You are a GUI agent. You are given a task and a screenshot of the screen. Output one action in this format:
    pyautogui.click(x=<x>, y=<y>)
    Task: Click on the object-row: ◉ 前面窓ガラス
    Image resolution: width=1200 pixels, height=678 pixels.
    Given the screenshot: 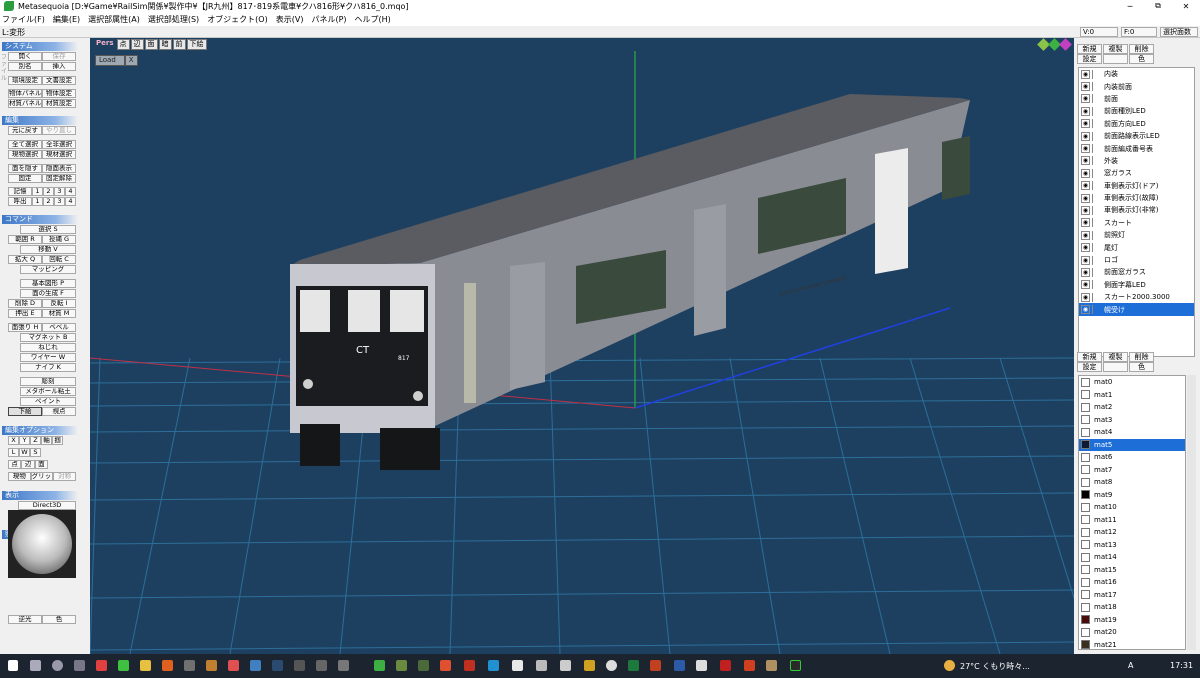 What is the action you would take?
    pyautogui.click(x=1136, y=272)
    